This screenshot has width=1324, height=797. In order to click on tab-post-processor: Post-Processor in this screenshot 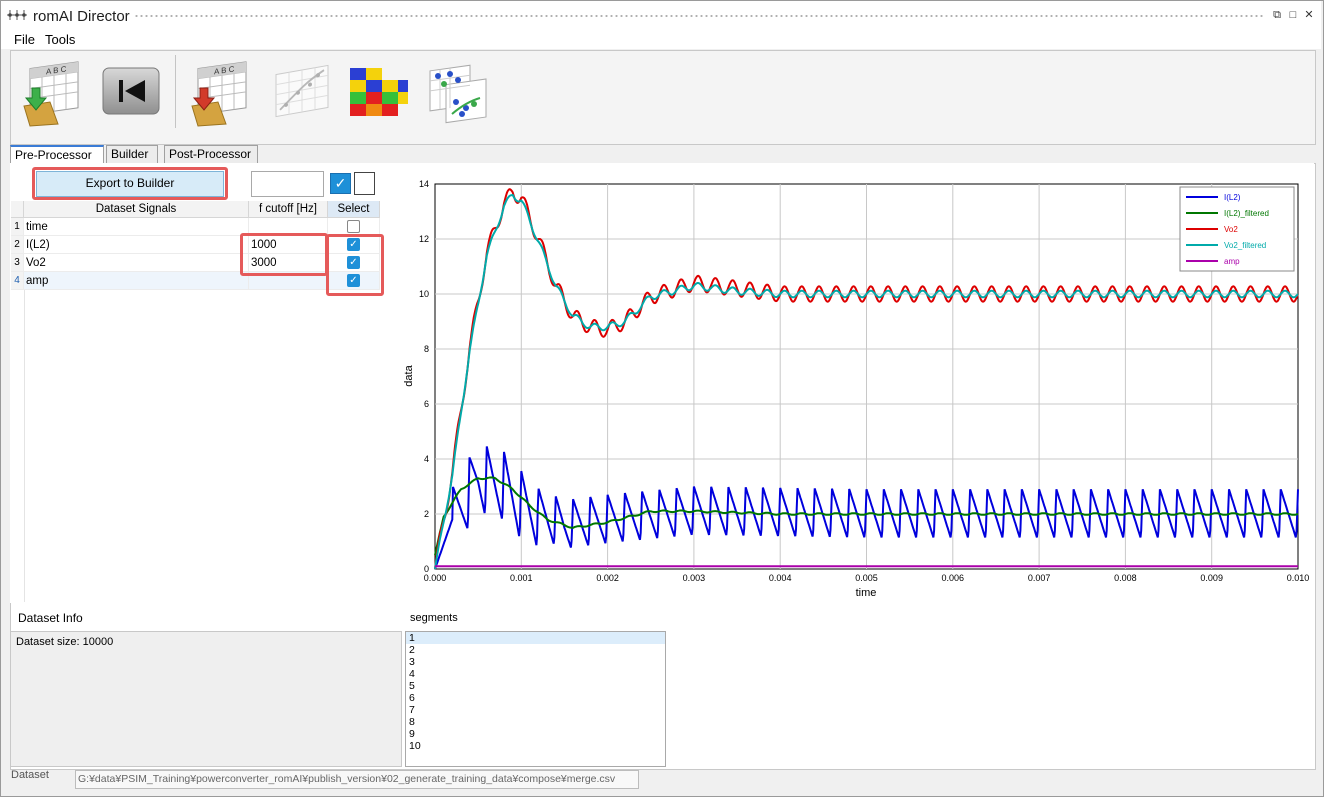, I will do `click(211, 154)`.